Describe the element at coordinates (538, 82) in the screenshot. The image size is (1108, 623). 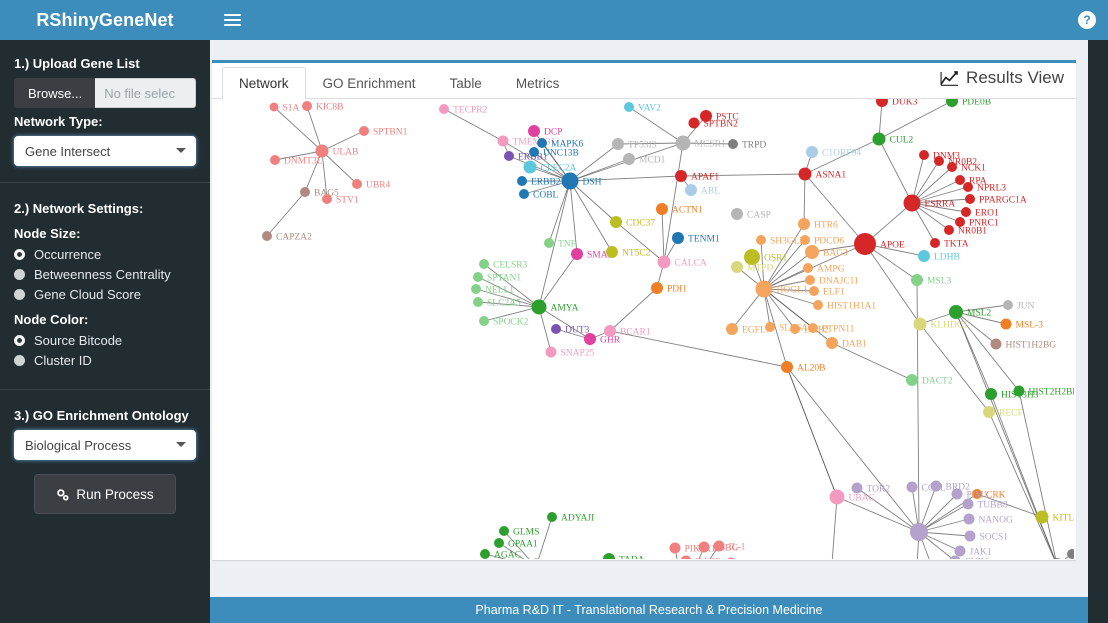
I see `tab-metrics: Metrics` at that location.